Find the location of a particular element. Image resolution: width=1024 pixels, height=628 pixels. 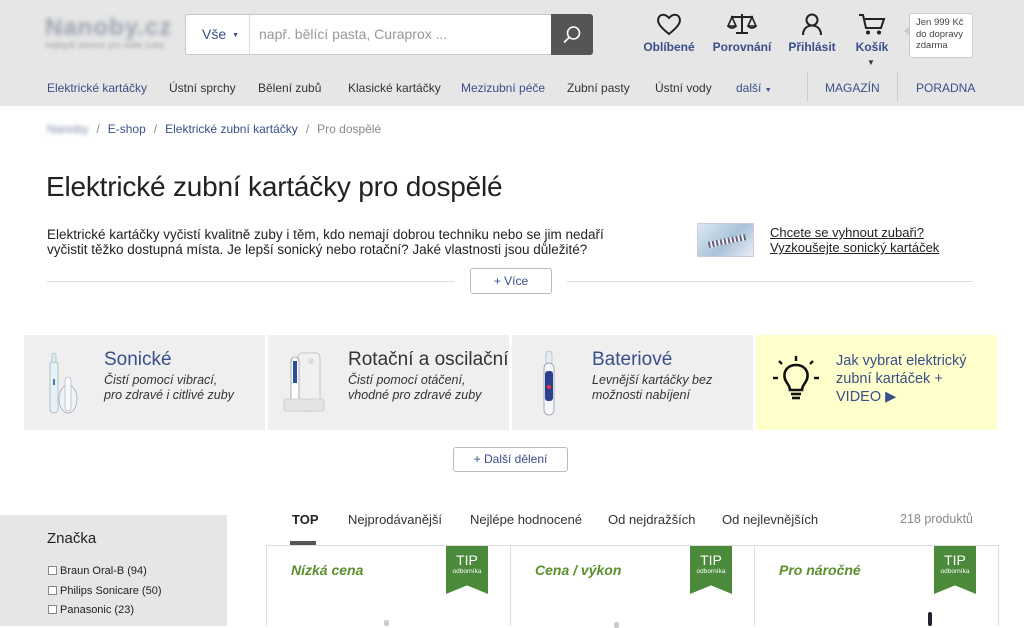

promo-image is located at coordinates (725, 240).